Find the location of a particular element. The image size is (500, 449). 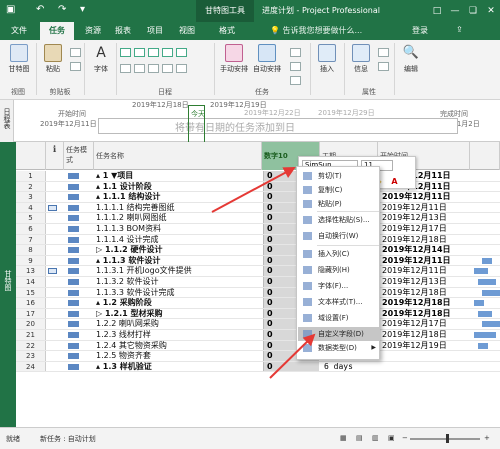

auto-schedule-button: 自动安排 is located at coordinates (267, 59).